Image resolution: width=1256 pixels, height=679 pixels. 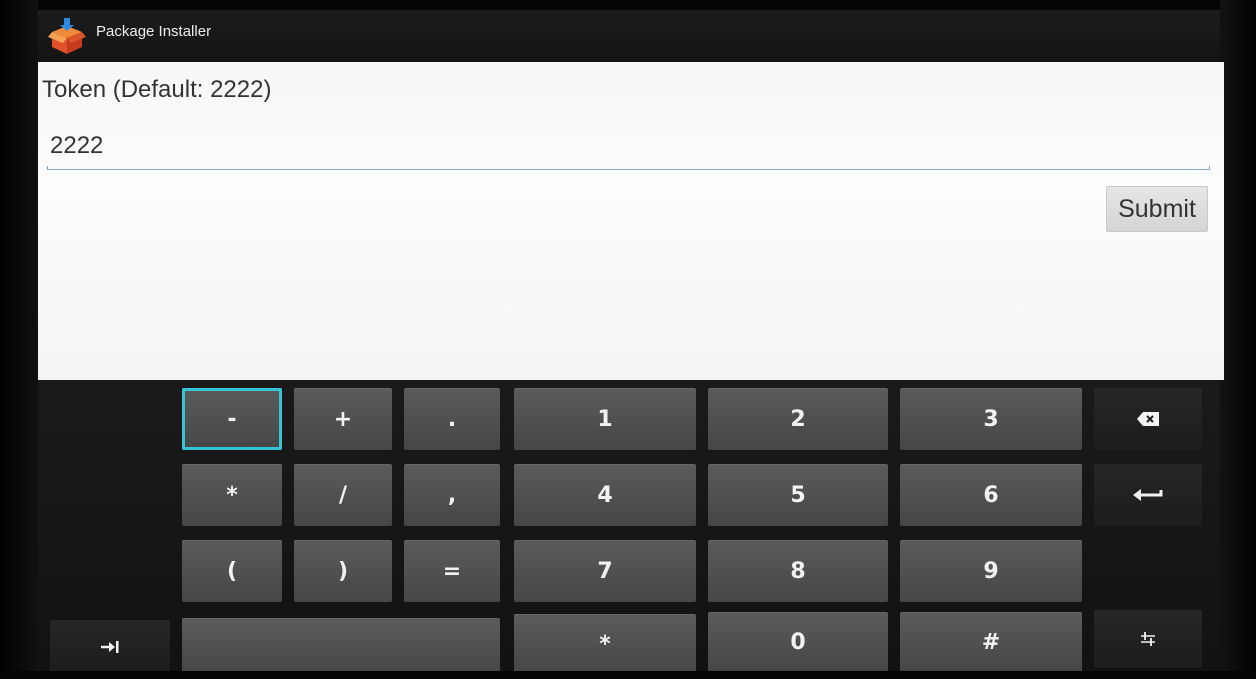 I want to click on key-settings, so click(x=1148, y=639).